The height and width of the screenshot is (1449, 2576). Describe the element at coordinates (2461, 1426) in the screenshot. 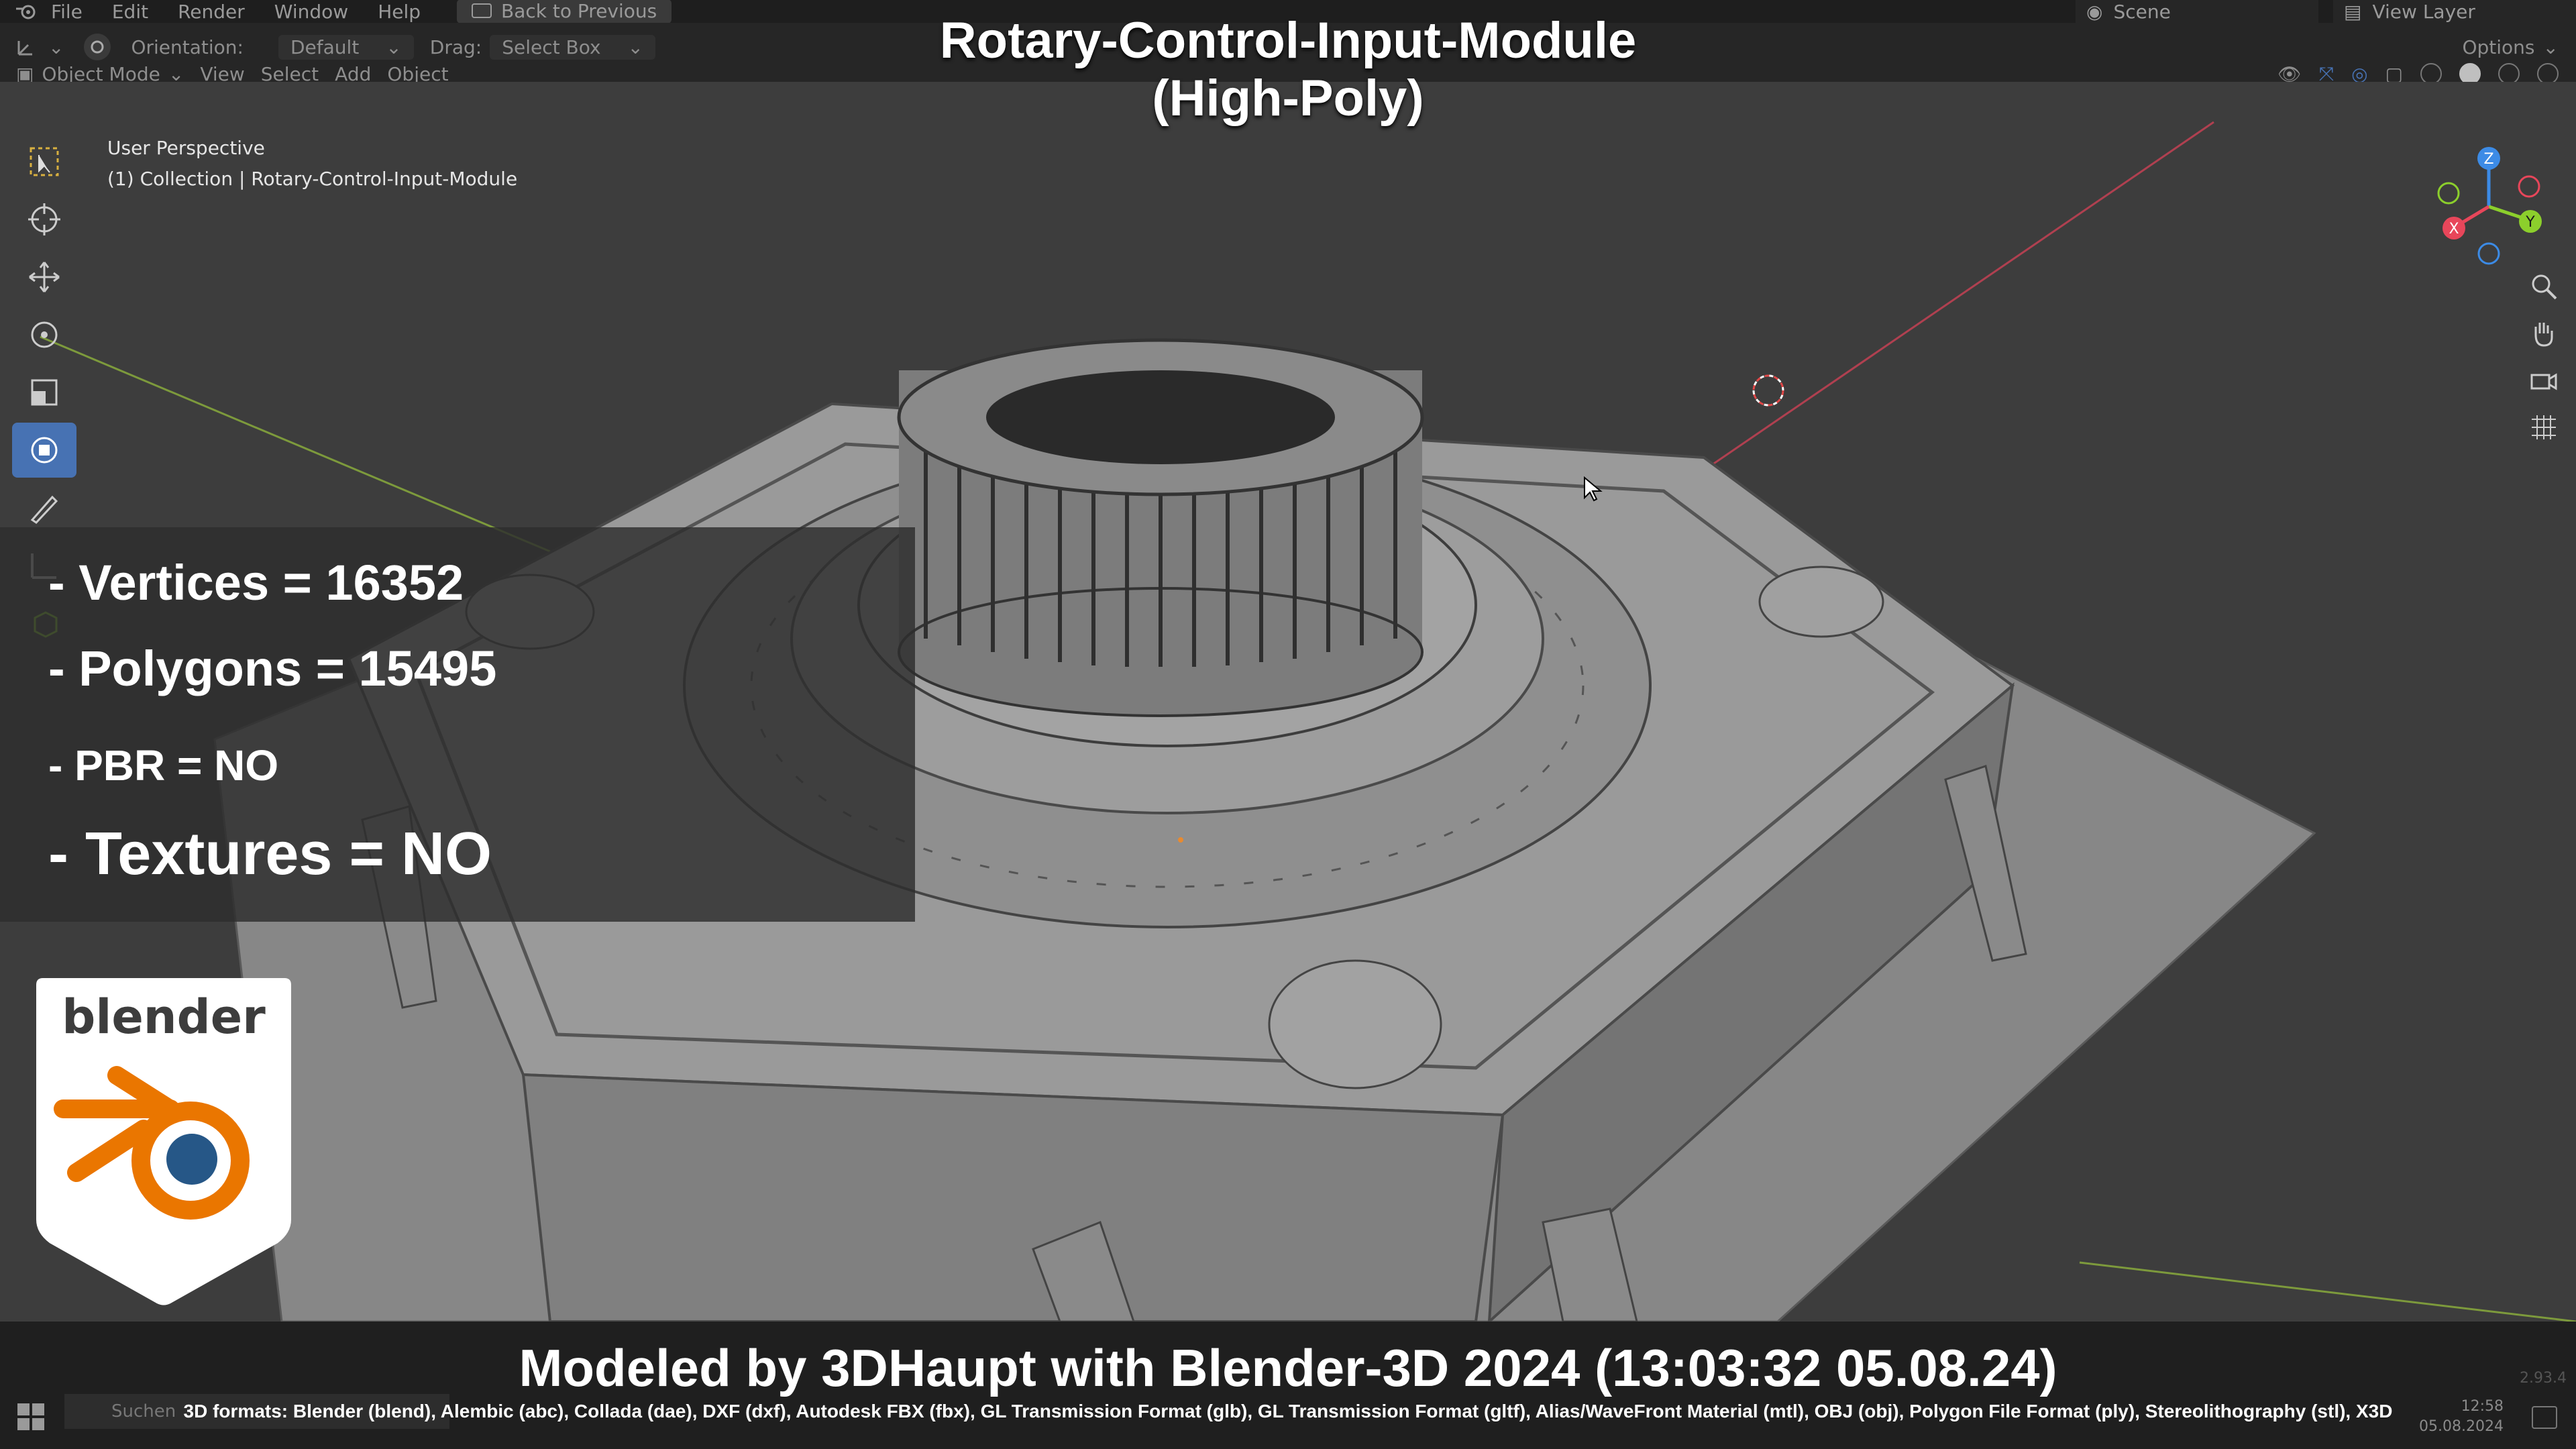

I see `clock-date: 05.08.2024` at that location.